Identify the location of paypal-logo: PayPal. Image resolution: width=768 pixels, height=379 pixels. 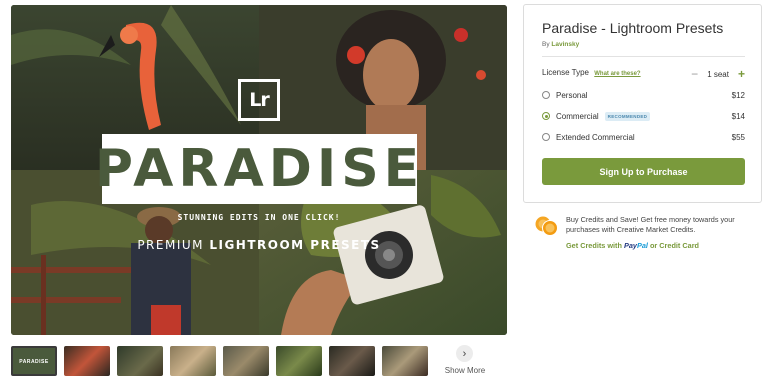
(635, 245).